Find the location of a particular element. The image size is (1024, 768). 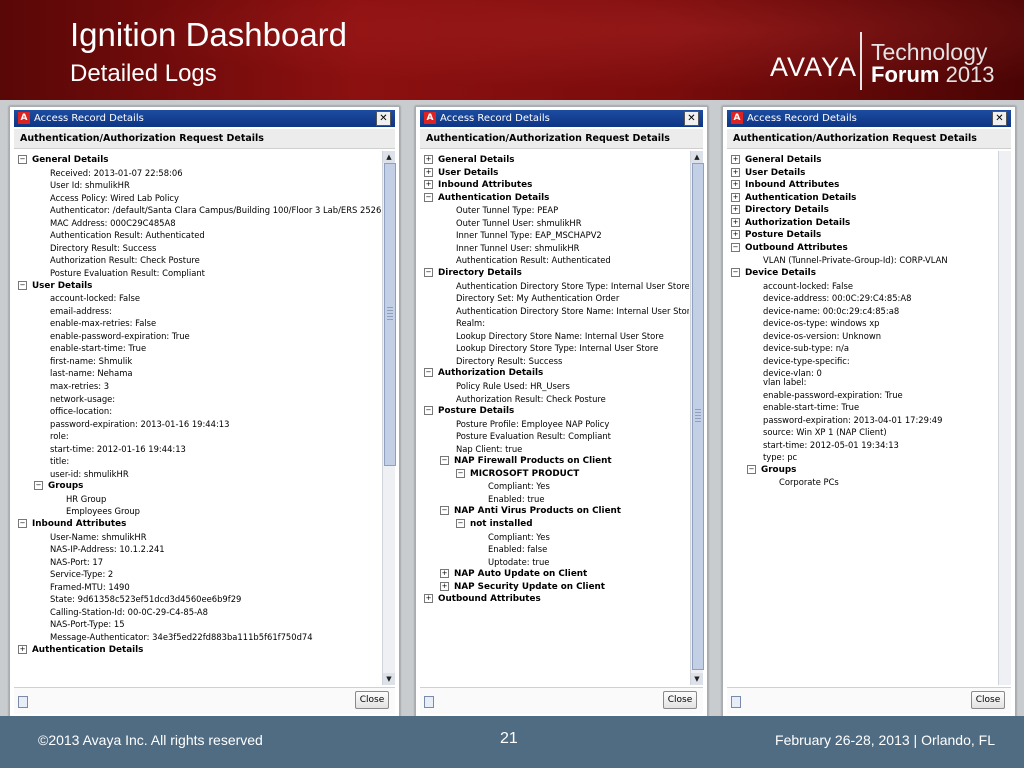

tree-node: − Authorization Details is located at coordinates (483, 373).